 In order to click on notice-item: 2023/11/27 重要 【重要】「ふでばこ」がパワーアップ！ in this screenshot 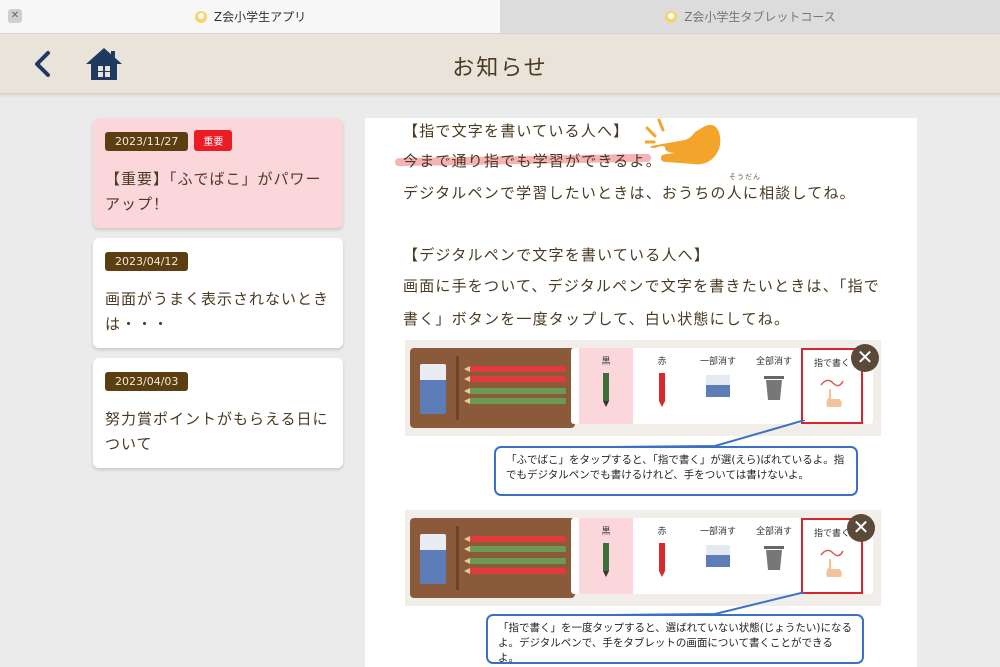, I will do `click(218, 173)`.